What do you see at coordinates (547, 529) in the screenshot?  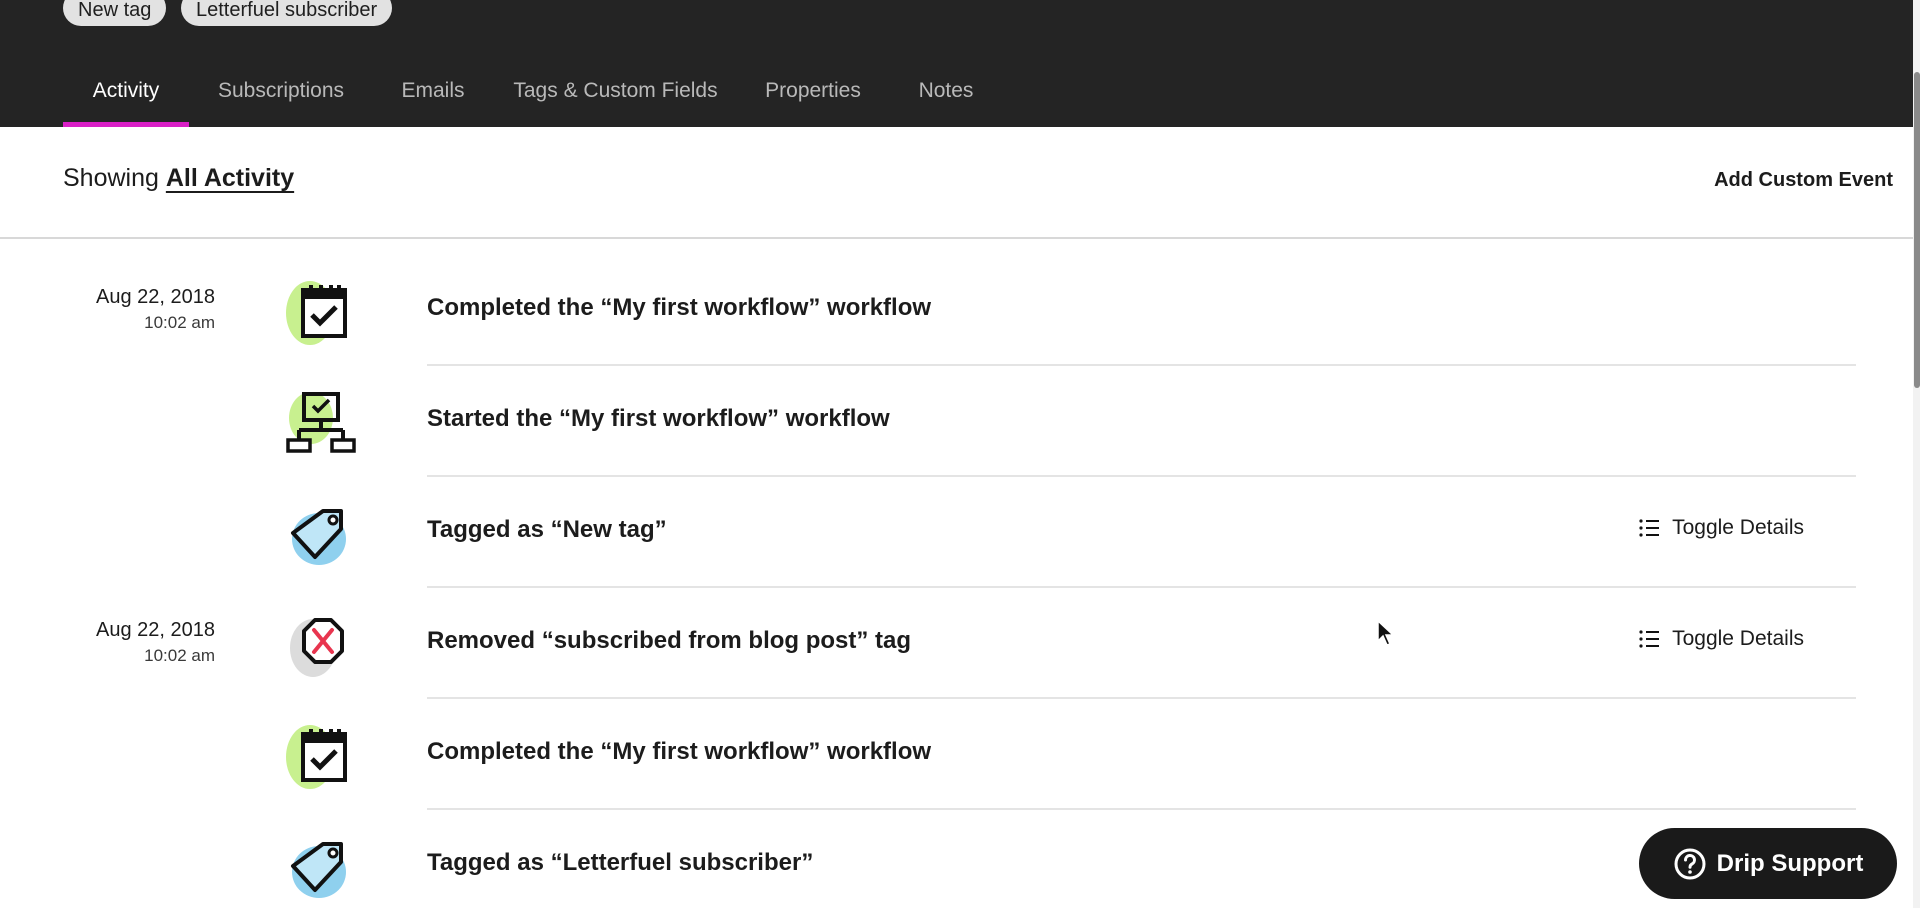 I see `activity-title: Tagged as “New tag”` at bounding box center [547, 529].